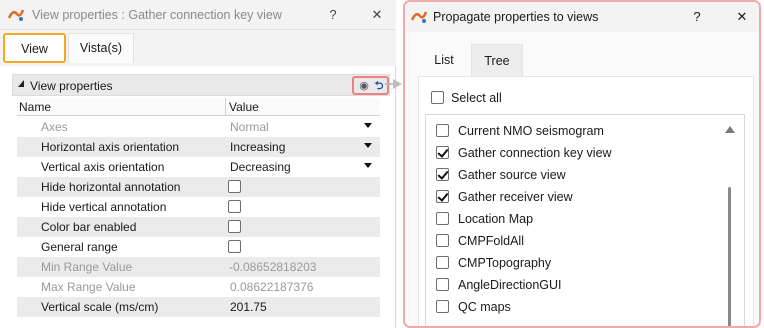 This screenshot has width=764, height=328. What do you see at coordinates (476, 98) in the screenshot?
I see `select-all-label: Select all` at bounding box center [476, 98].